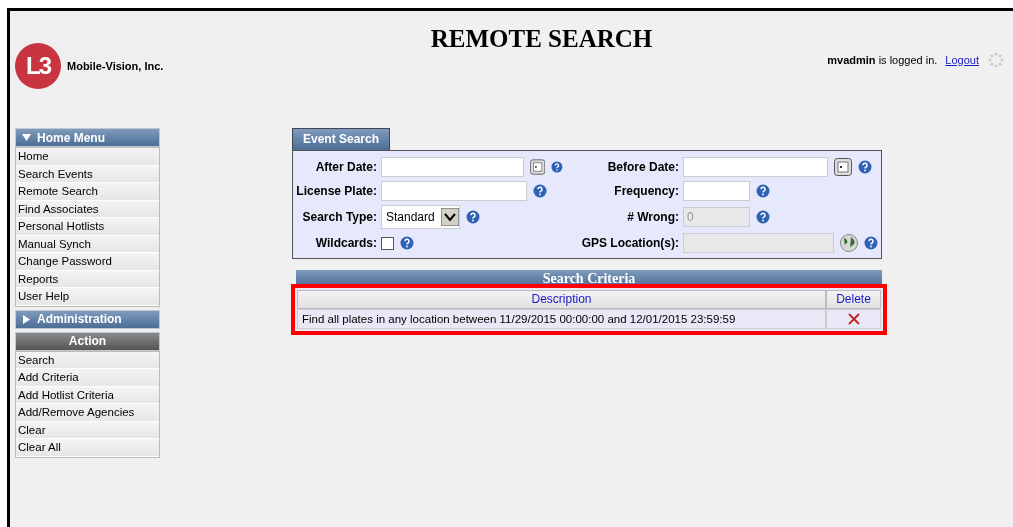  Describe the element at coordinates (346, 243) in the screenshot. I see `field-label: Wildcards:` at that location.